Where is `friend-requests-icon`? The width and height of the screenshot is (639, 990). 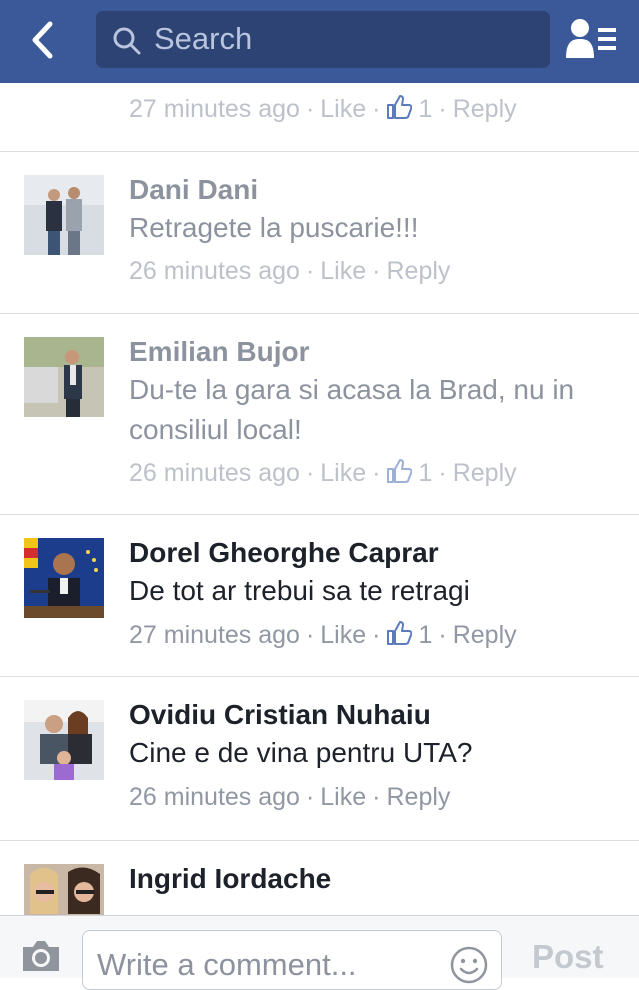
friend-requests-icon is located at coordinates (591, 38).